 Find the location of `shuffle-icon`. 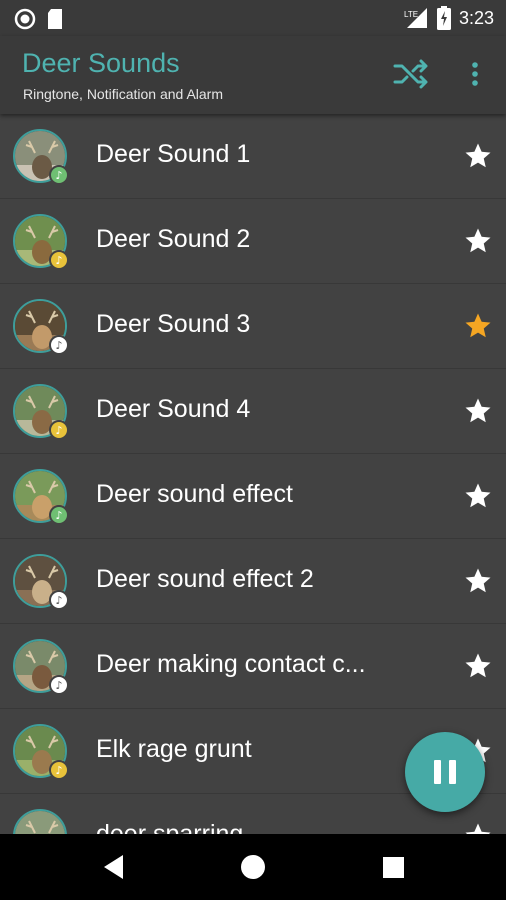

shuffle-icon is located at coordinates (410, 74).